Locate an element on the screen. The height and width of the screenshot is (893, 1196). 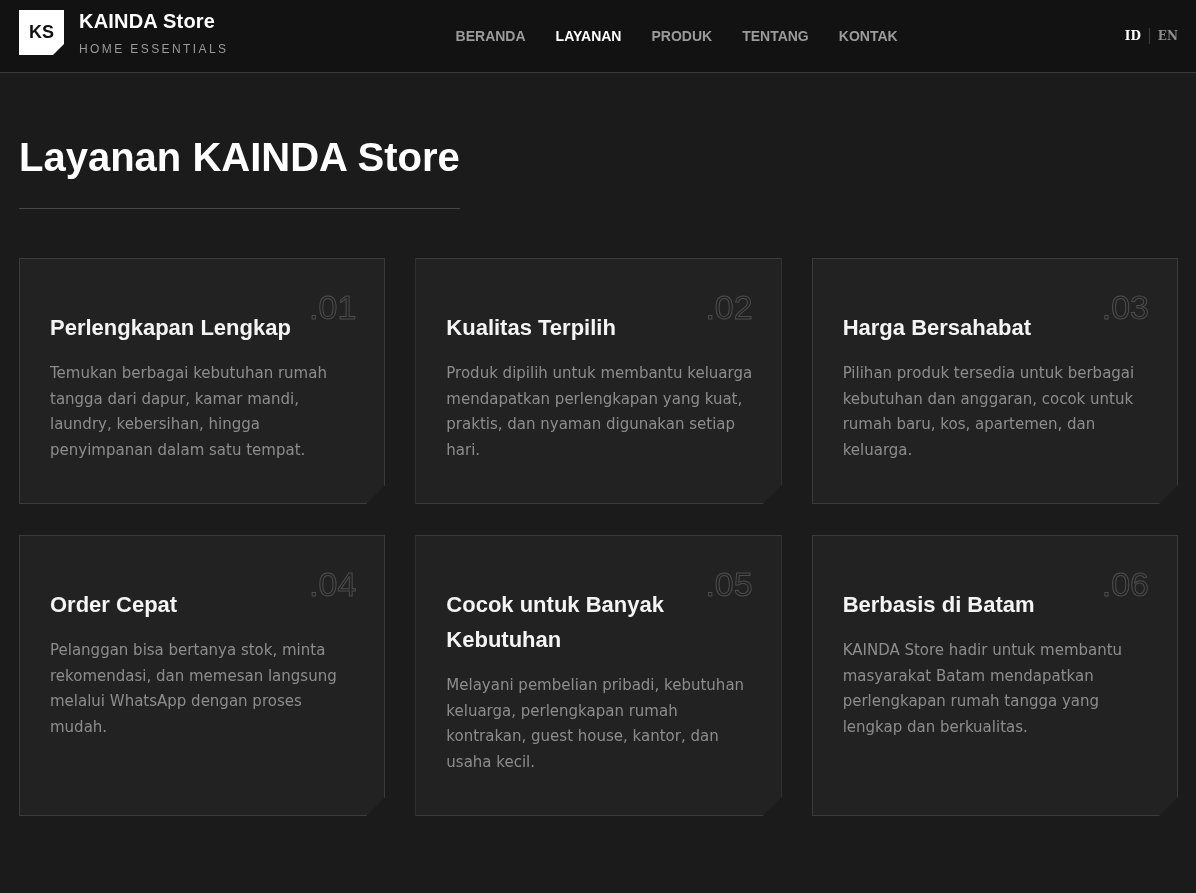
page-title: Layanan KAINDA Store is located at coordinates (239, 157).